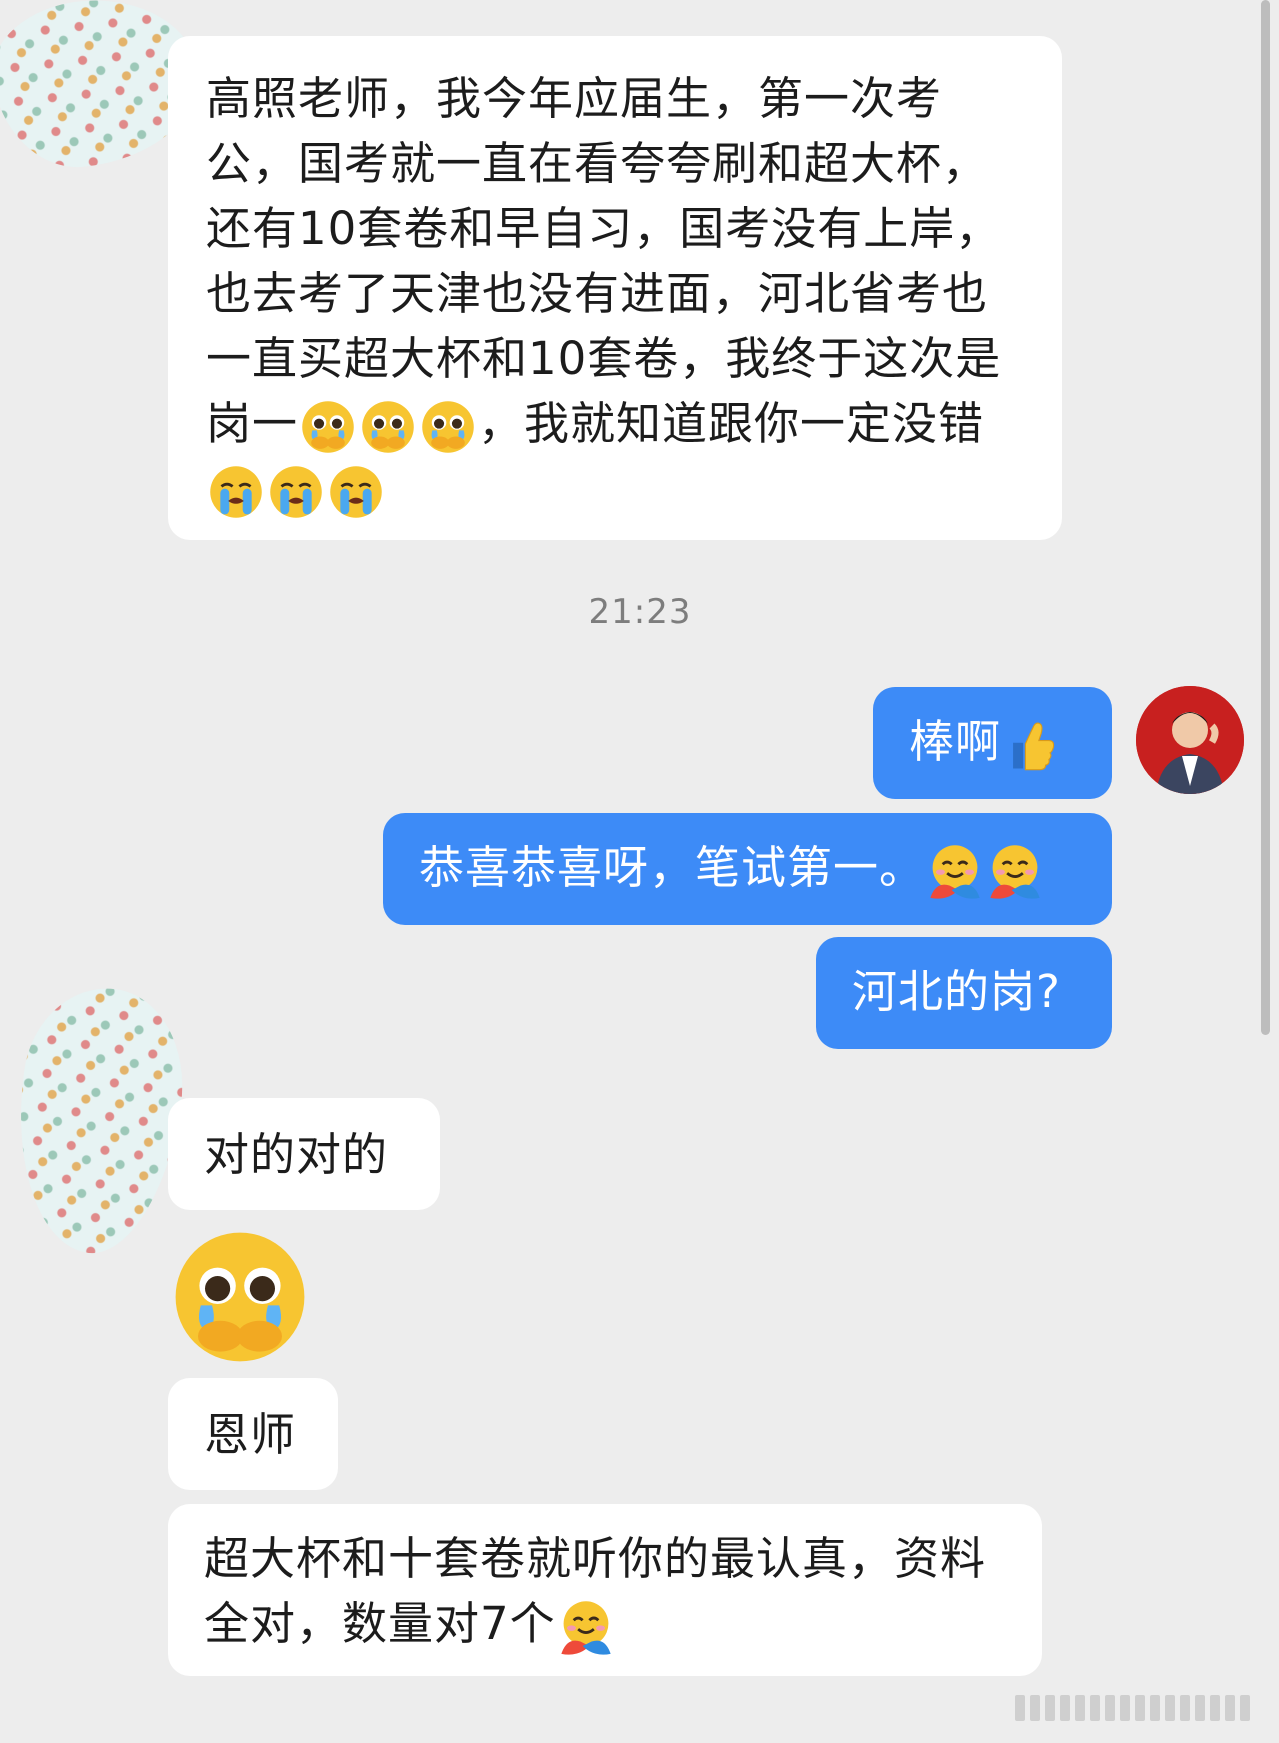 The width and height of the screenshot is (1279, 1743). I want to click on incoming-message: 对的对的, so click(304, 1154).